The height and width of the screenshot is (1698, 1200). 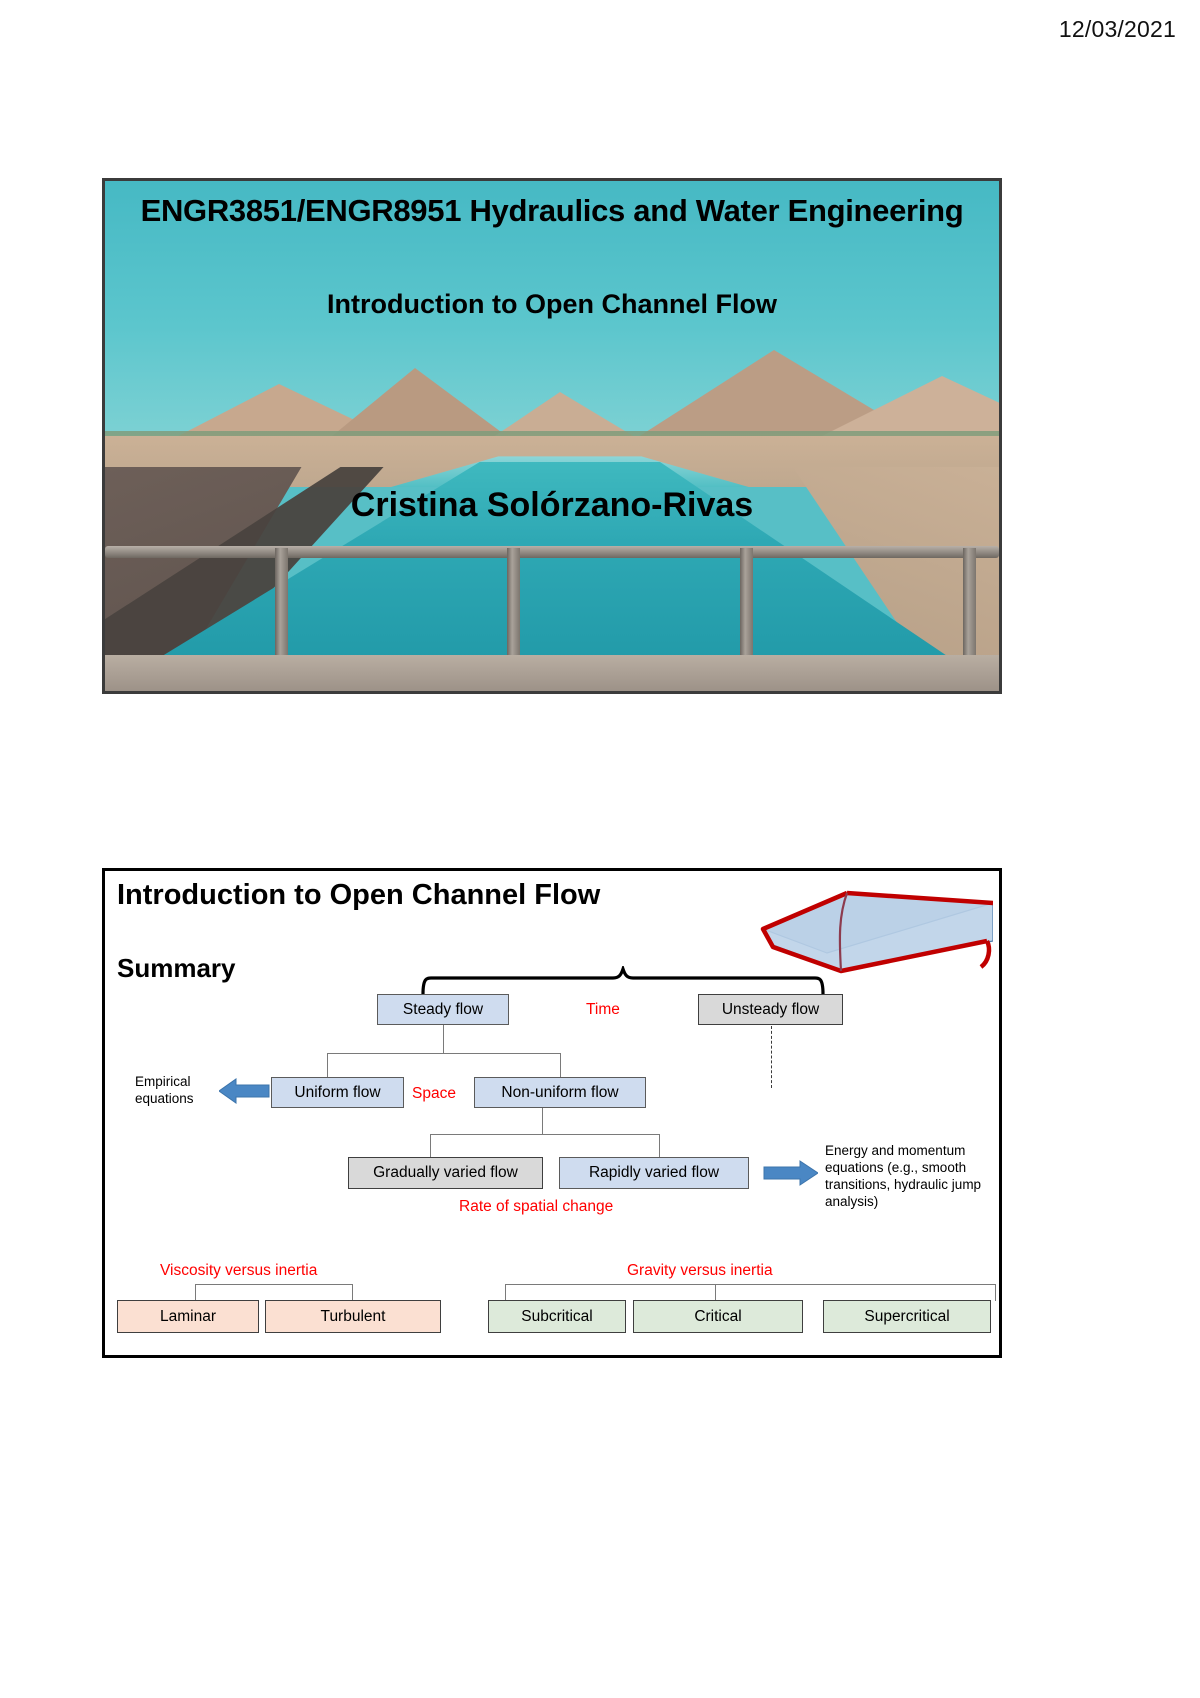 What do you see at coordinates (557, 1316) in the screenshot?
I see `box-subcritical: Subcritical` at bounding box center [557, 1316].